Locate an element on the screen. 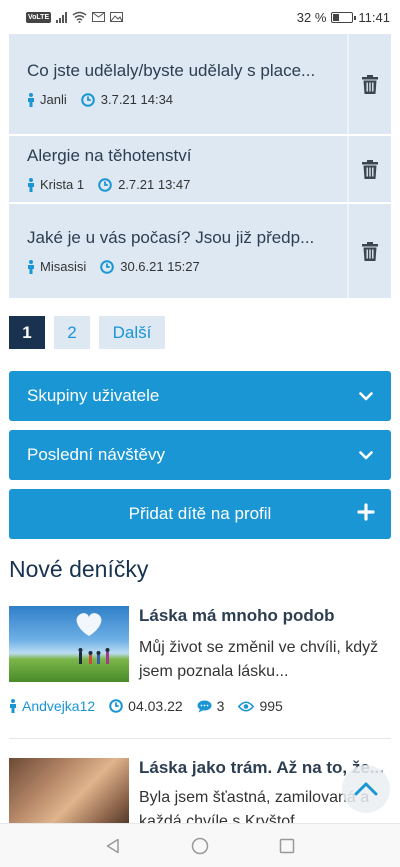 The height and width of the screenshot is (867, 400). thread-date: 30.6.21 15:27 is located at coordinates (160, 266).